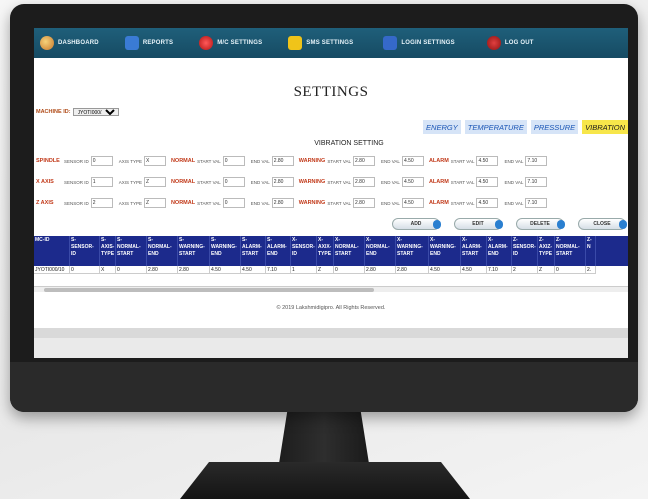  What do you see at coordinates (554, 127) in the screenshot?
I see `tab-pressure: PRESSURE` at bounding box center [554, 127].